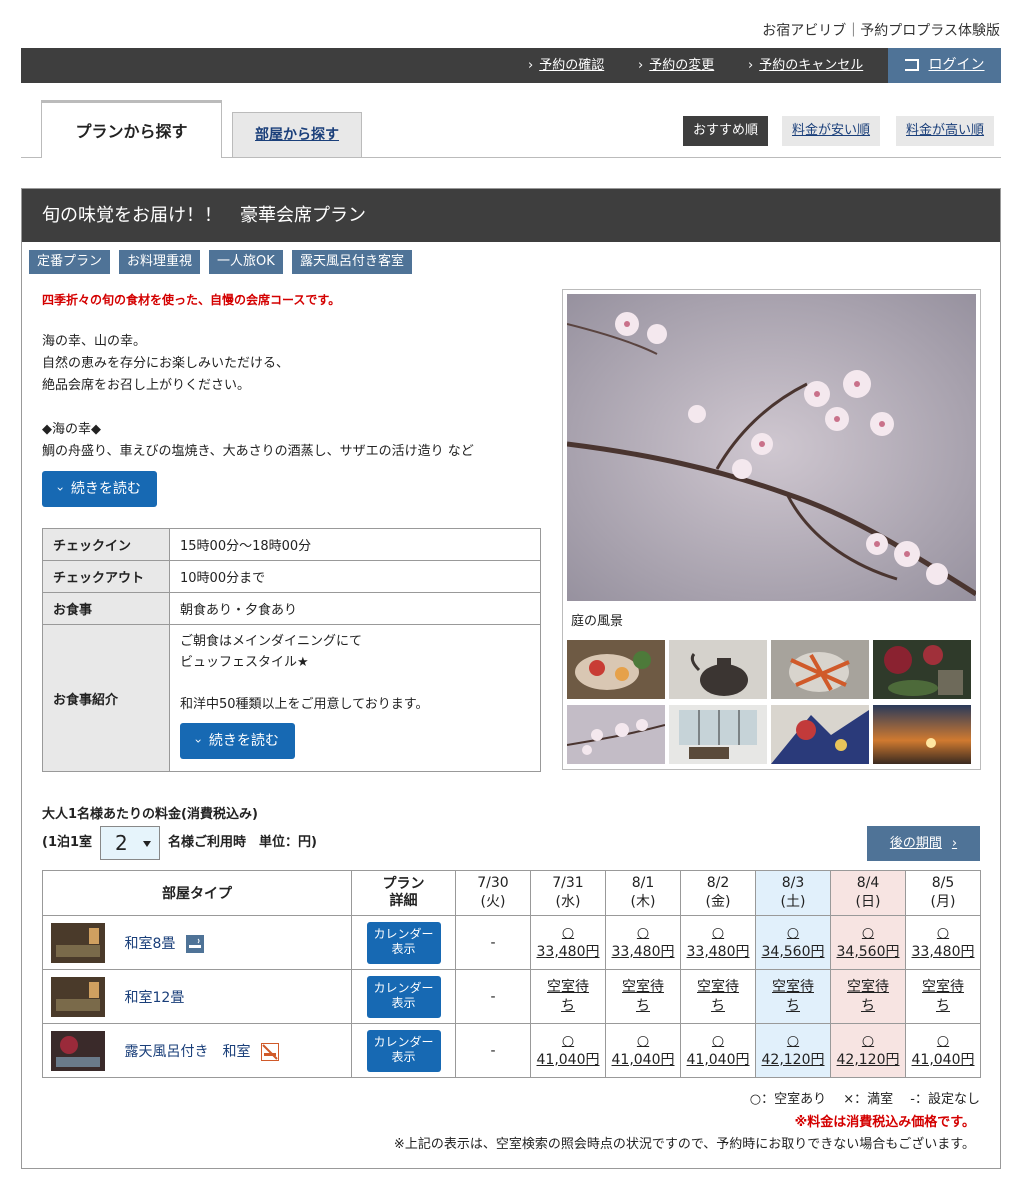 Image resolution: width=1020 pixels, height=1190 pixels. Describe the element at coordinates (105, 489) in the screenshot. I see `read-more-label: 続きを読む` at that location.